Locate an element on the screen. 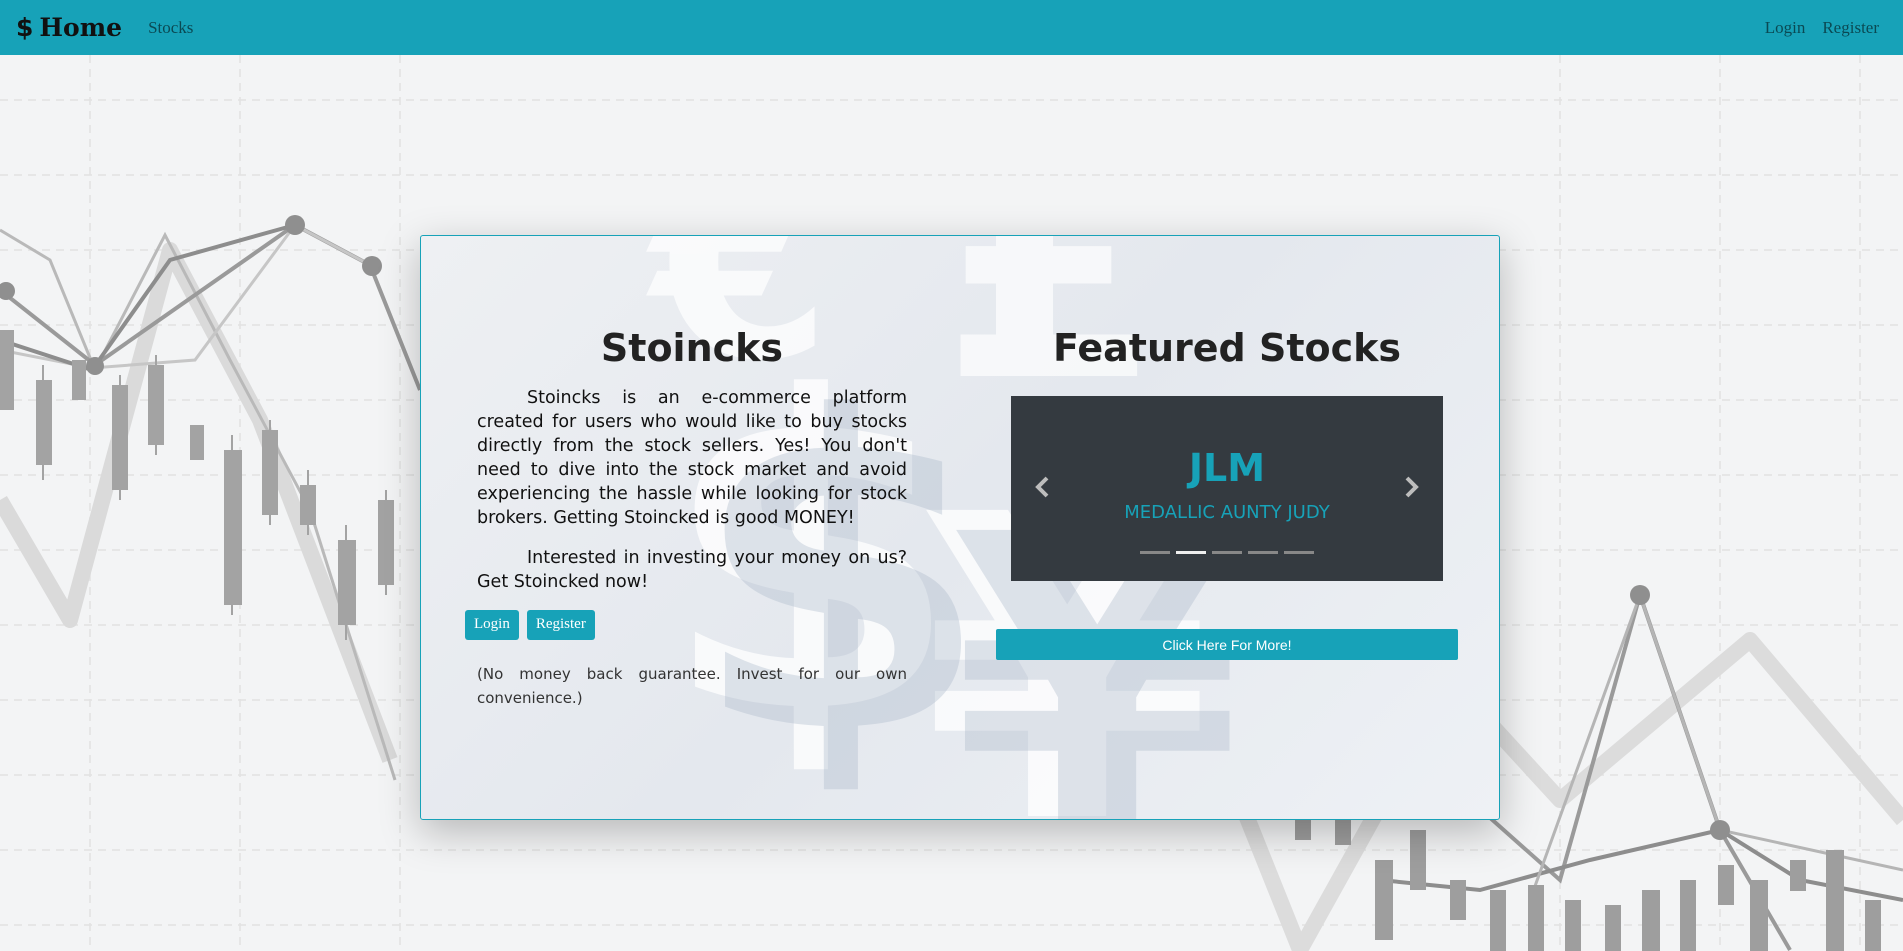  chevron-right-icon is located at coordinates (1411, 488).